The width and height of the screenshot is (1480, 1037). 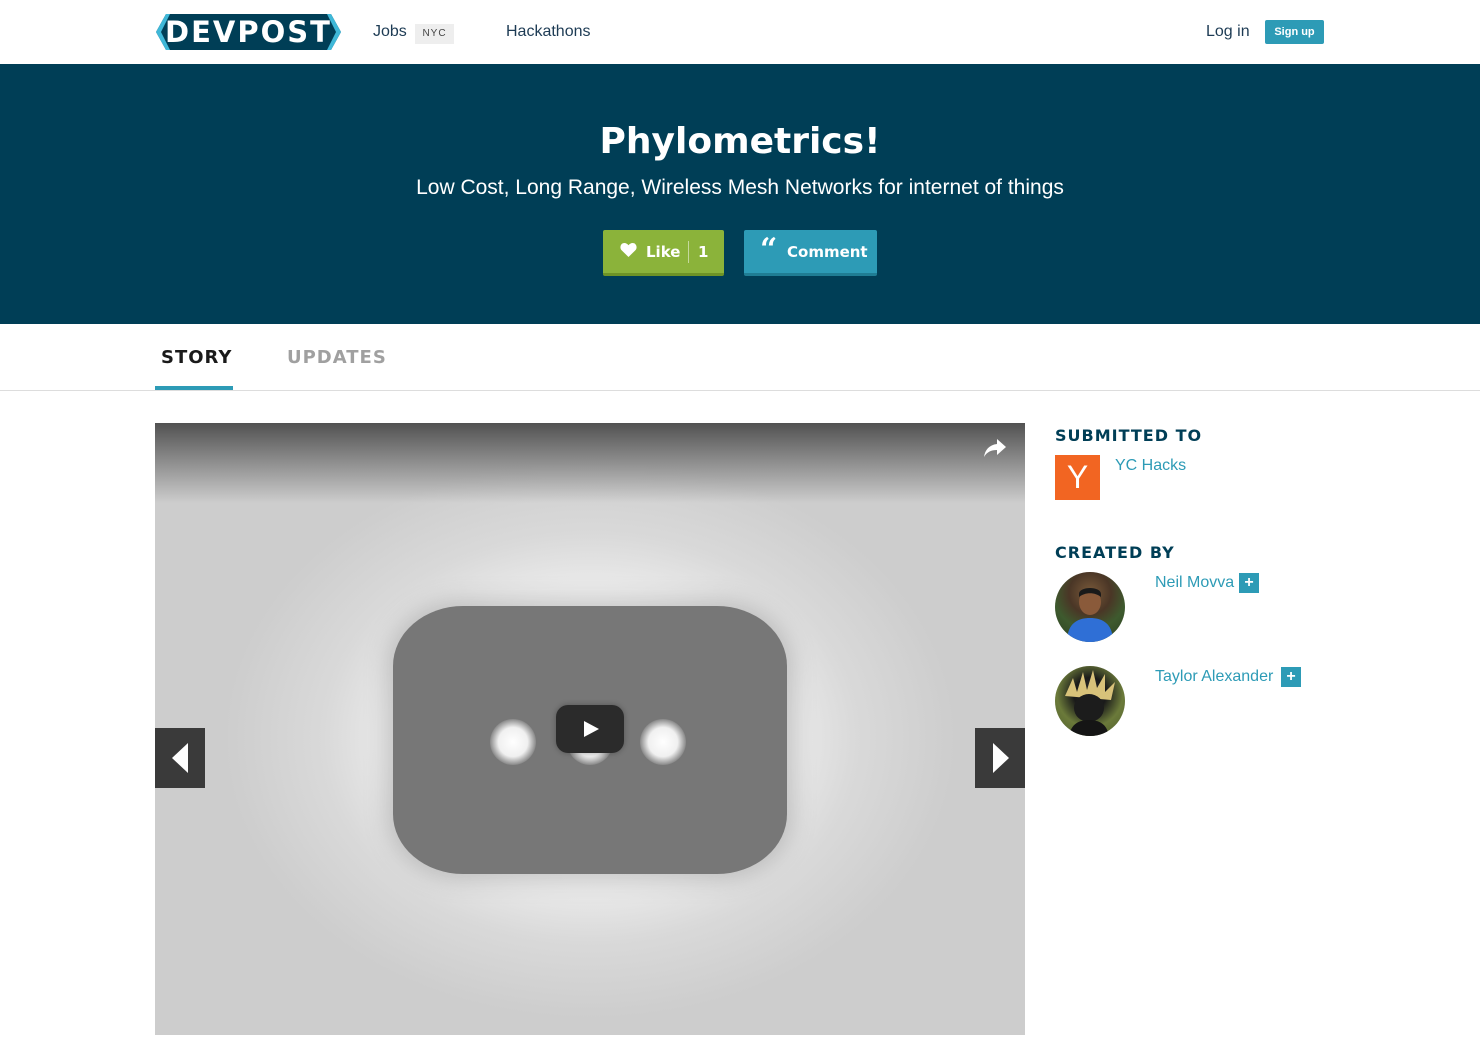 I want to click on nav-jobs-link: Jobs, so click(x=390, y=32).